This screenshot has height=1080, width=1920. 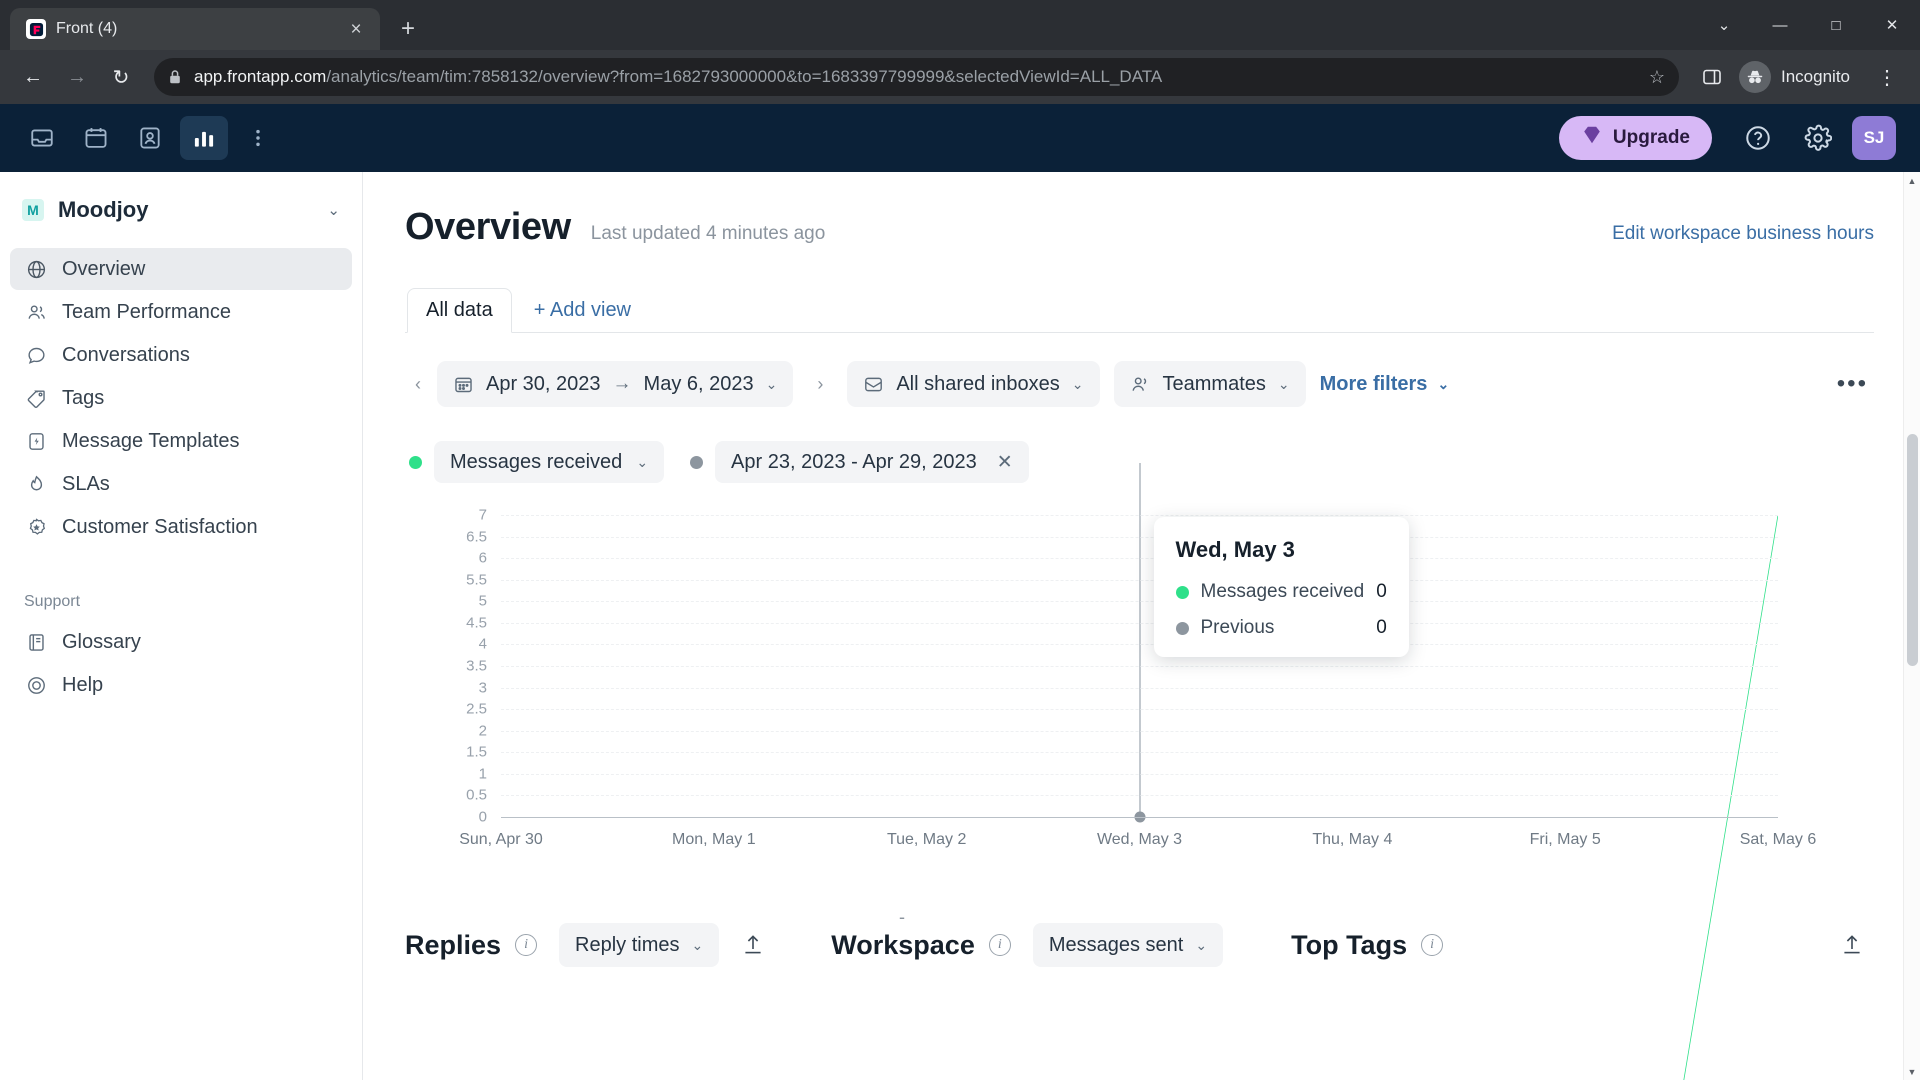 What do you see at coordinates (697, 462) in the screenshot?
I see `compare-color-dot` at bounding box center [697, 462].